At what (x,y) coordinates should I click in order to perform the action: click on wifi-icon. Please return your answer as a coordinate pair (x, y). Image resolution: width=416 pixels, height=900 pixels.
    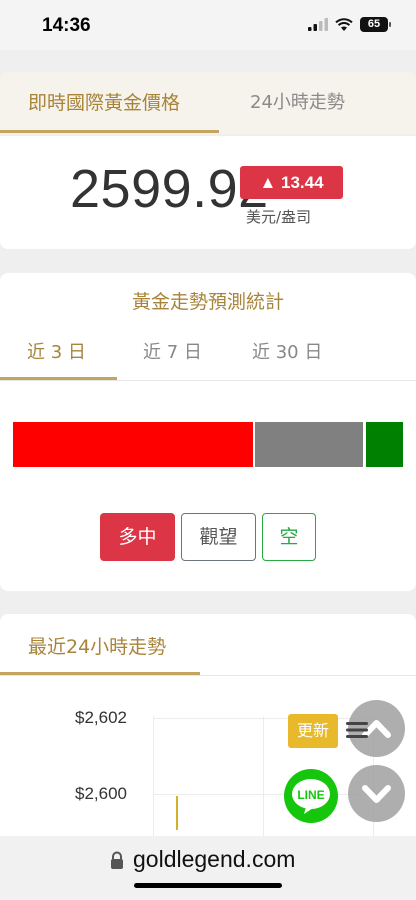
    Looking at the image, I should click on (344, 24).